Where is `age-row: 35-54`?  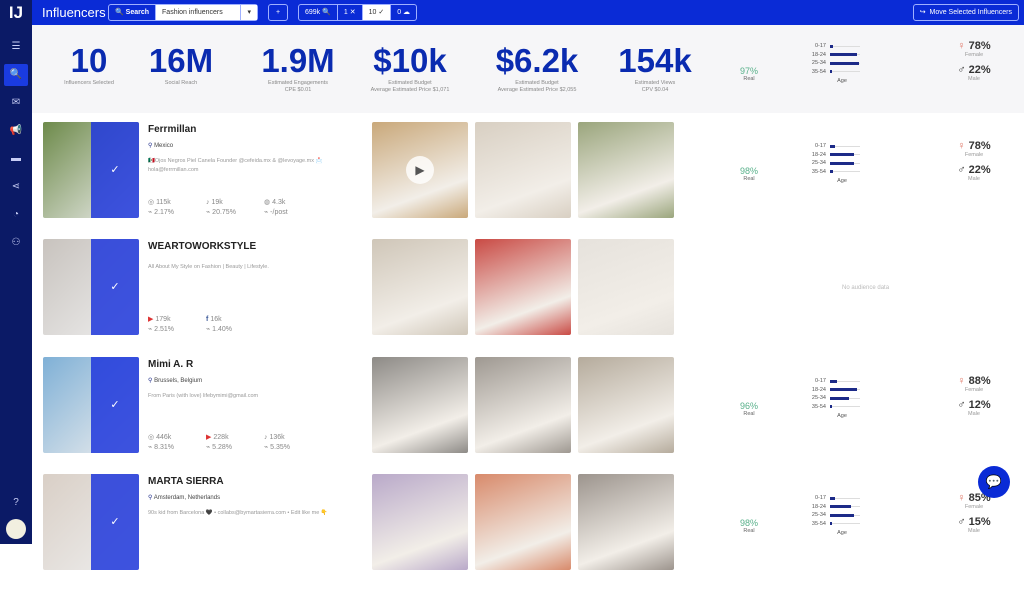 age-row: 35-54 is located at coordinates (837, 524).